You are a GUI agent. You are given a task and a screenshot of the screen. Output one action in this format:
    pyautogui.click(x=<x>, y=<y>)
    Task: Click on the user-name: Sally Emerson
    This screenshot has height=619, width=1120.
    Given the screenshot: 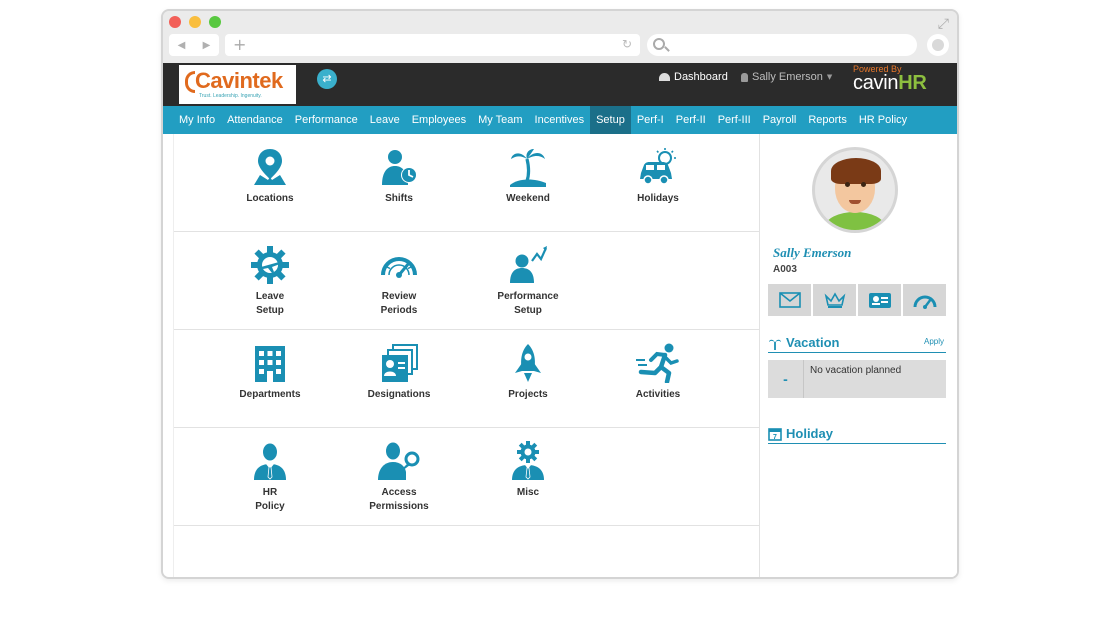 What is the action you would take?
    pyautogui.click(x=787, y=77)
    